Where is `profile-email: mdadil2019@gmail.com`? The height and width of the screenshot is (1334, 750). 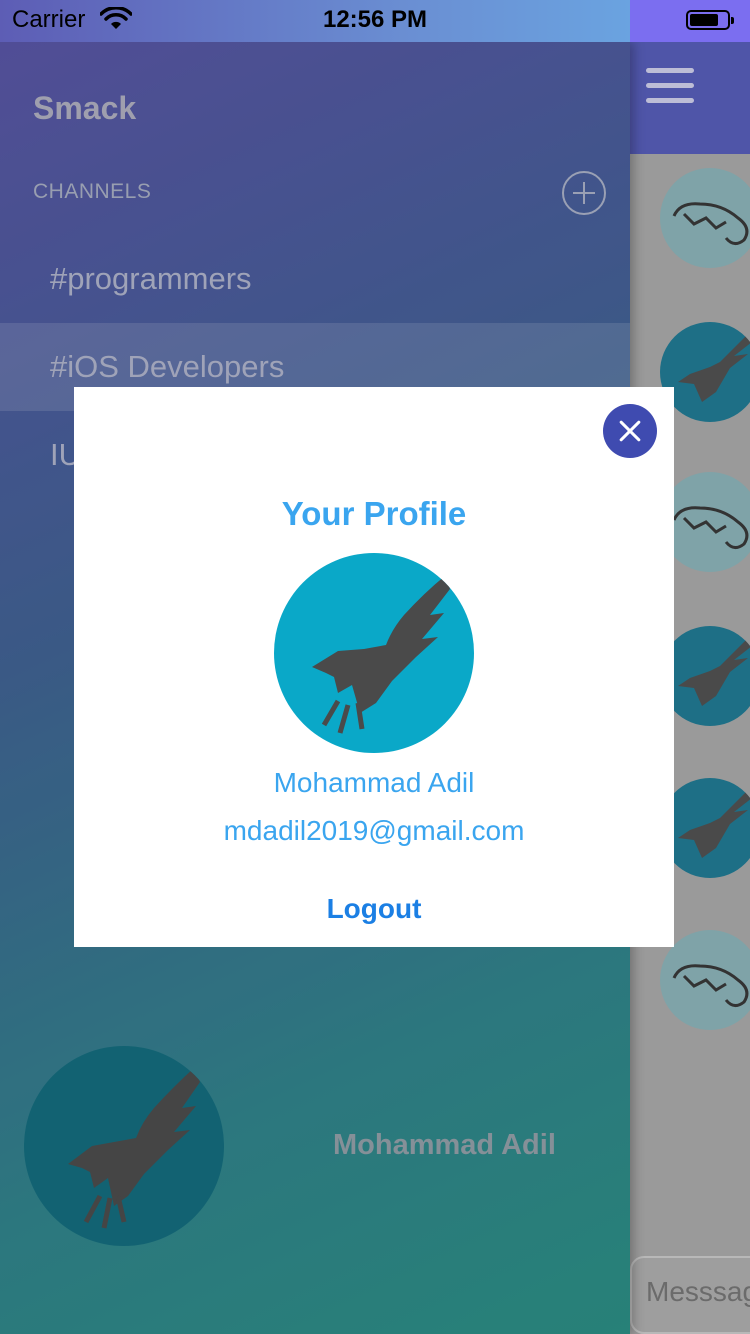
profile-email: mdadil2019@gmail.com is located at coordinates (374, 830).